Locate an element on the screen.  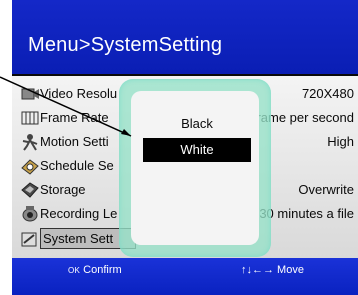
menu-item-value: 720X480 is located at coordinates (327, 93).